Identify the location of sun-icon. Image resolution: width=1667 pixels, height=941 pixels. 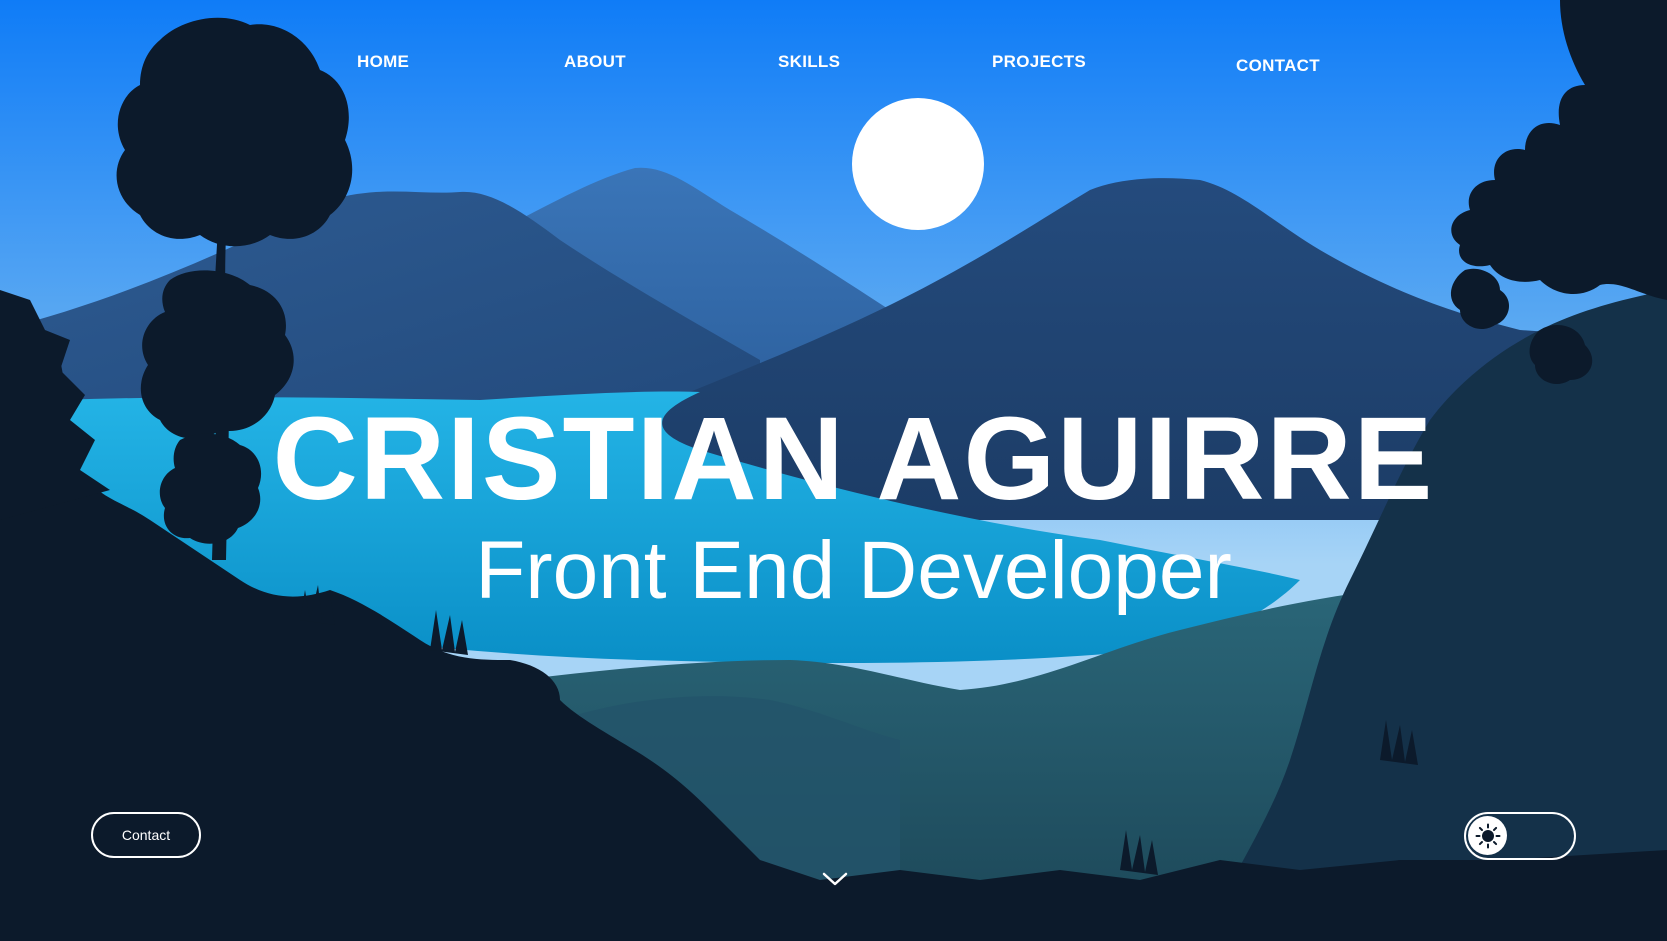
(1487, 835).